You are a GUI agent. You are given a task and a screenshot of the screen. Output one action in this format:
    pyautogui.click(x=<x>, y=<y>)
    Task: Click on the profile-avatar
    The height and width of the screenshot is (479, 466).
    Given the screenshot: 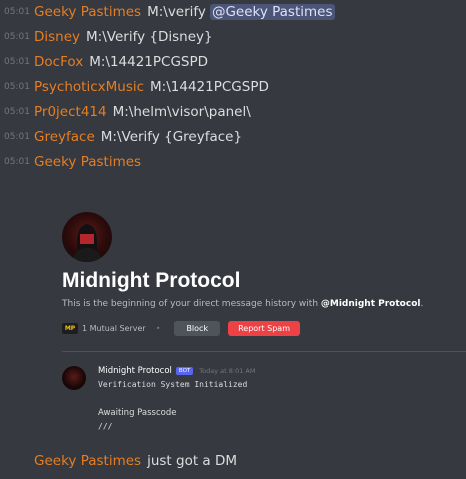 What is the action you would take?
    pyautogui.click(x=87, y=237)
    